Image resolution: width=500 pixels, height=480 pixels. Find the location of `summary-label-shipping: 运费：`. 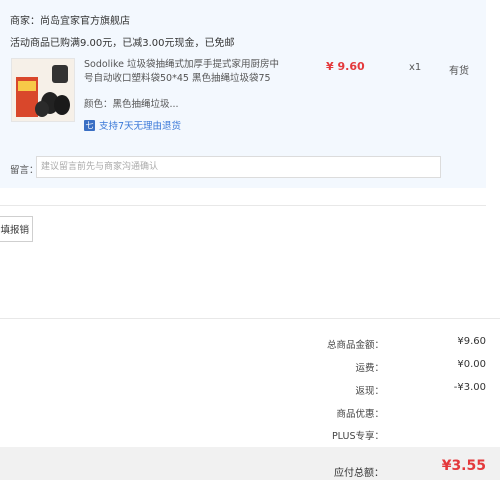

summary-label-shipping: 运费： is located at coordinates (369, 368).